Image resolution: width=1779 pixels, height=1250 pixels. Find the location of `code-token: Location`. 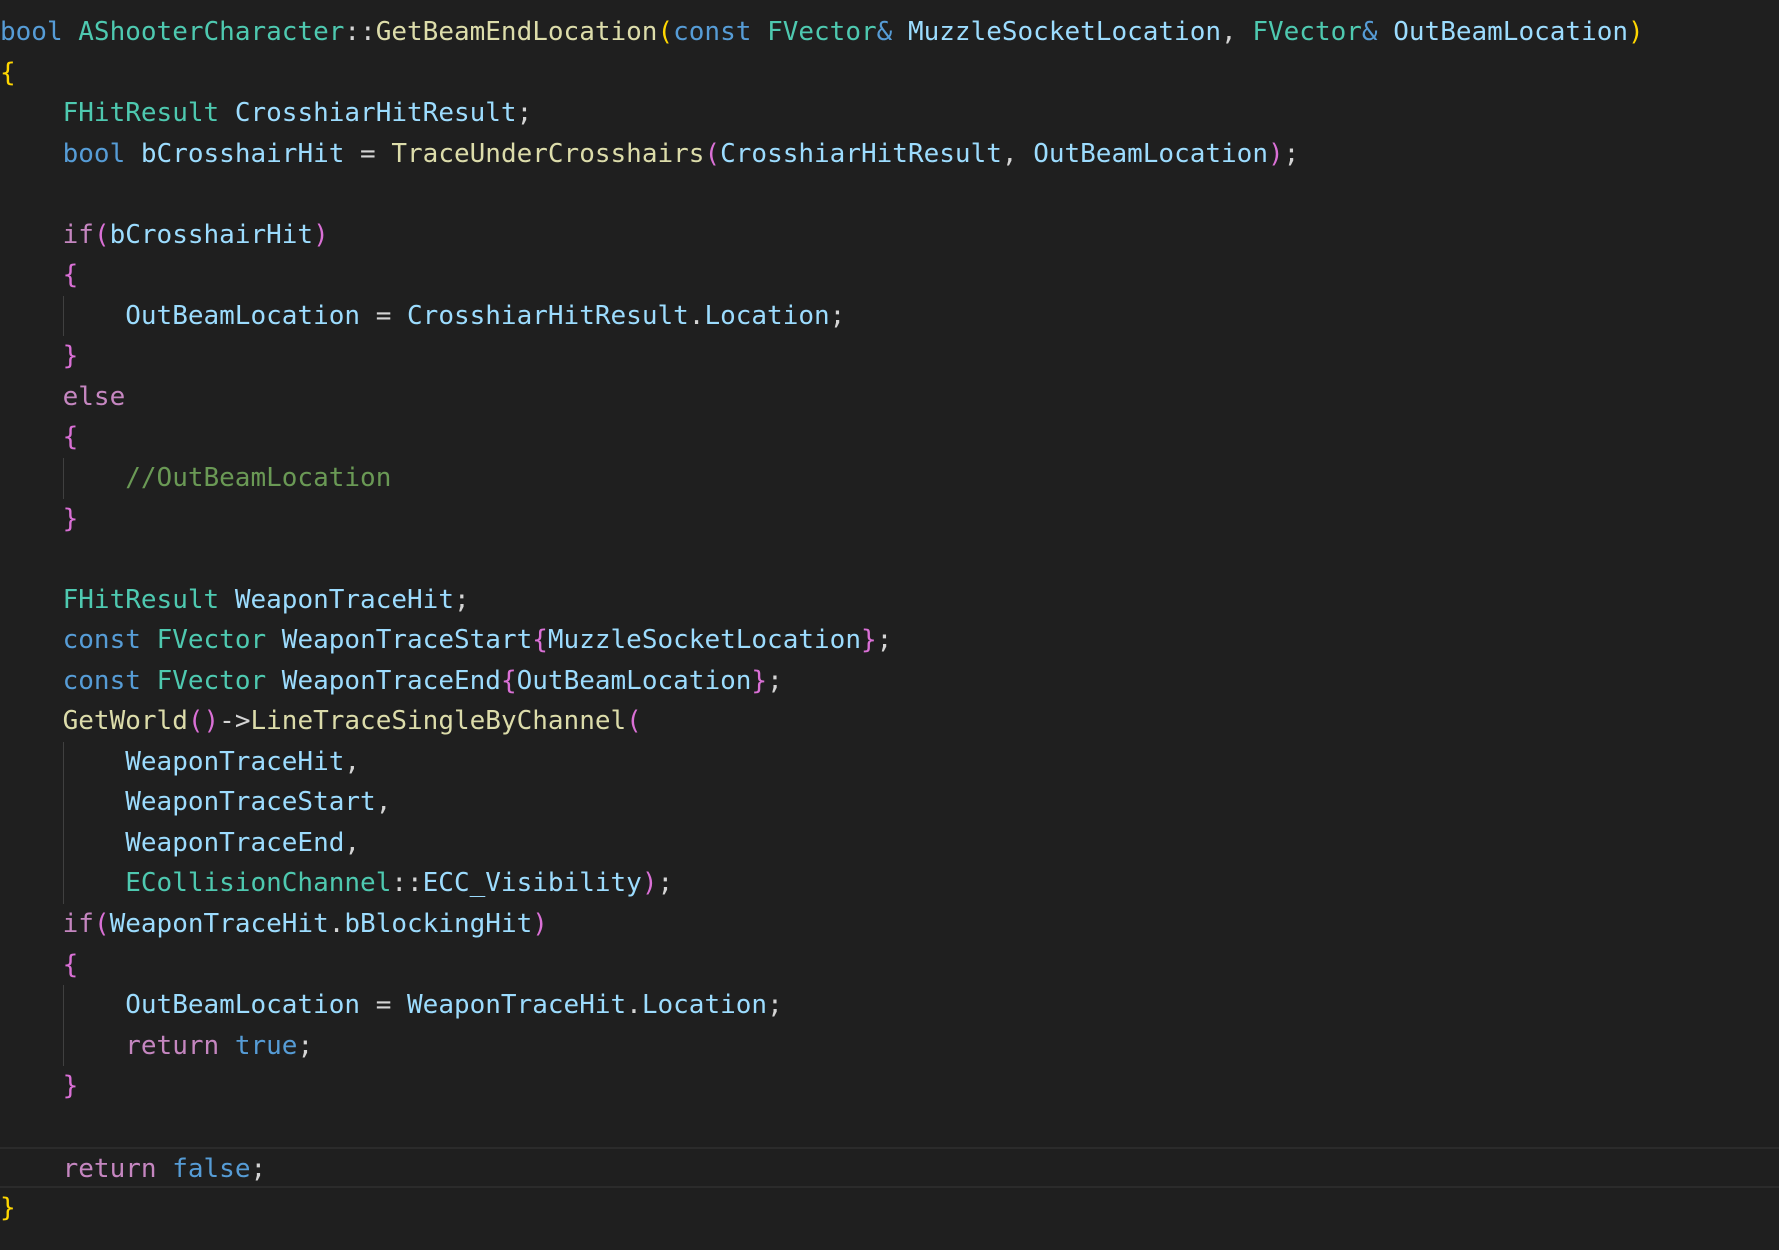

code-token: Location is located at coordinates (767, 315).